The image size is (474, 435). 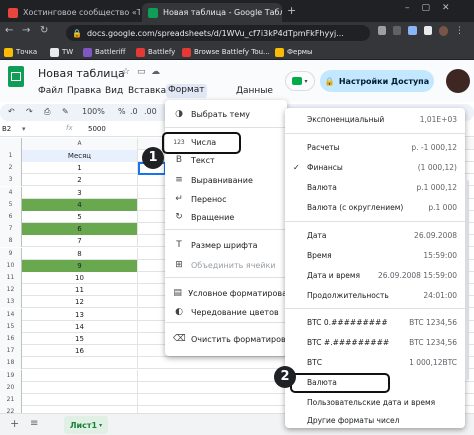 I want to click on format-menu-item: ≡ Выравнивание, so click(x=226, y=180).